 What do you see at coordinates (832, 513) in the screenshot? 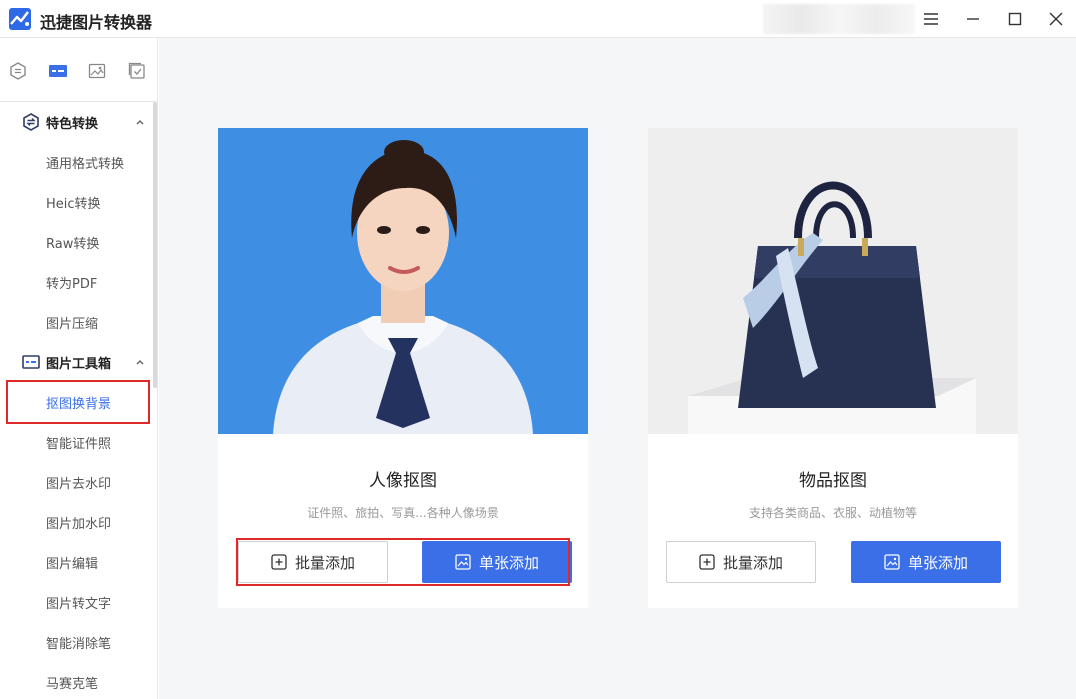
I see `card-subtitle: 支持各类商品、衣服、动植物等` at bounding box center [832, 513].